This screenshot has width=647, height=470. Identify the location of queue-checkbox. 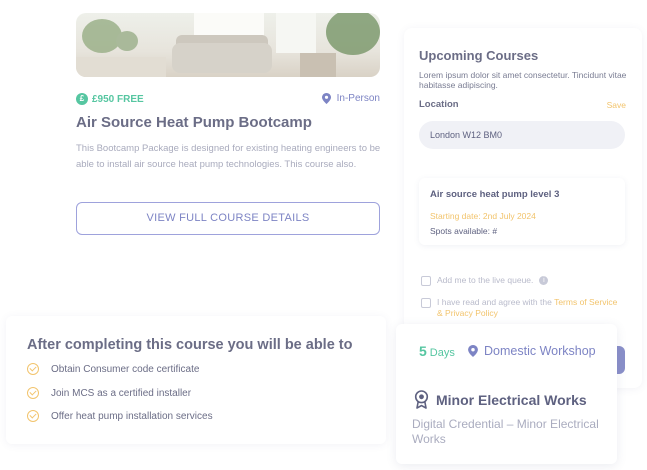
(426, 281).